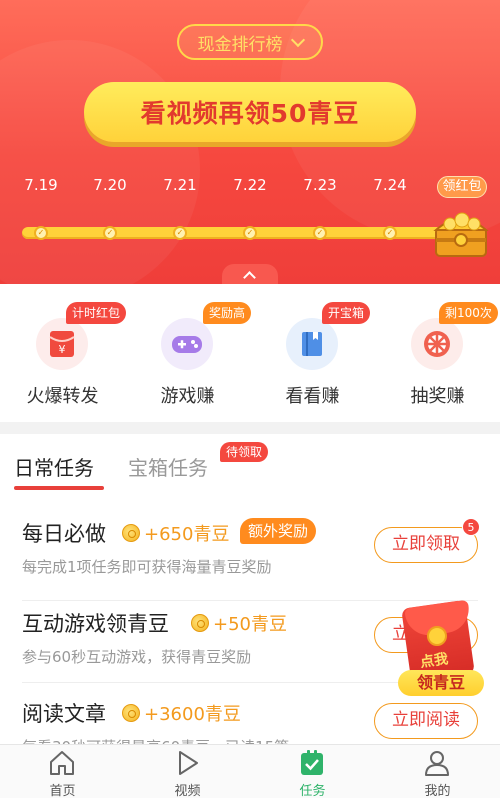 The image size is (500, 798). Describe the element at coordinates (250, 624) in the screenshot. I see `task-reward-amount: +50青豆` at that location.